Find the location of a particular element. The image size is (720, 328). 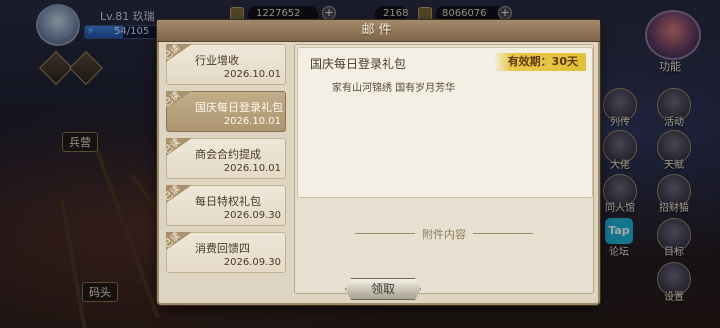

mail-detail-title: 国庆每日登录礼包 is located at coordinates (358, 64).